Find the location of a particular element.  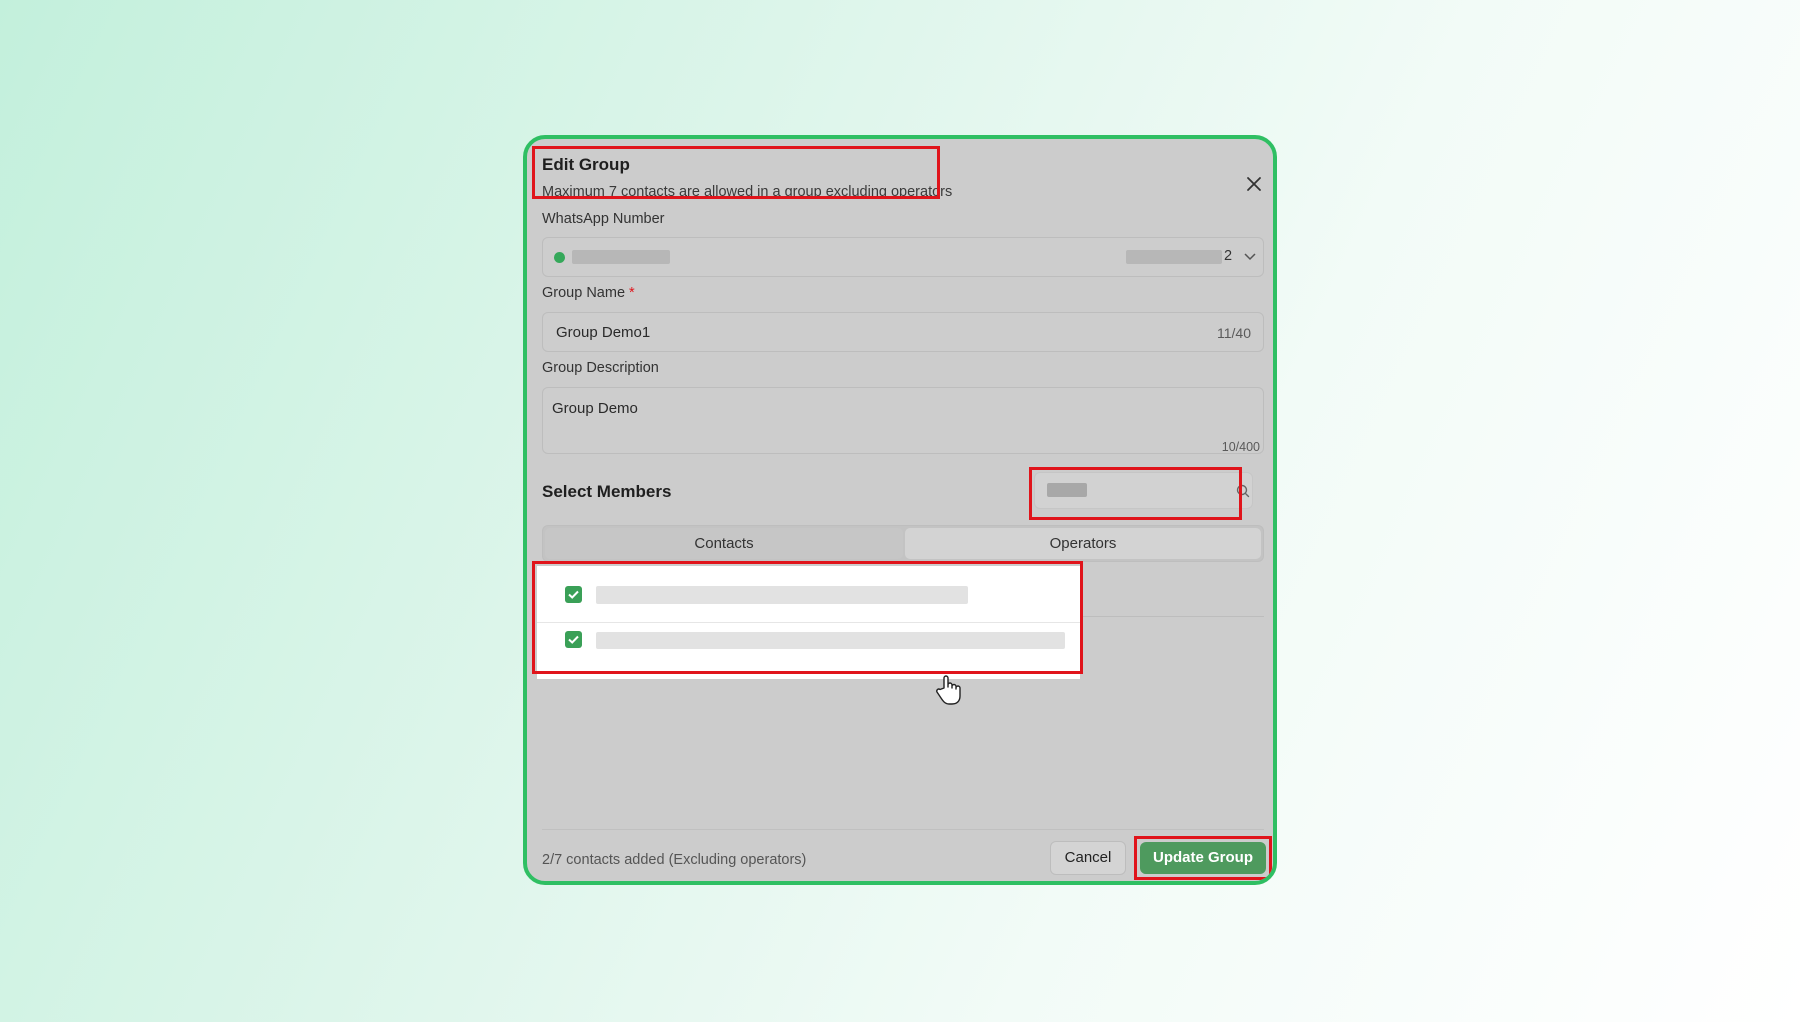

group-name-label-text: Group Name is located at coordinates (584, 293).